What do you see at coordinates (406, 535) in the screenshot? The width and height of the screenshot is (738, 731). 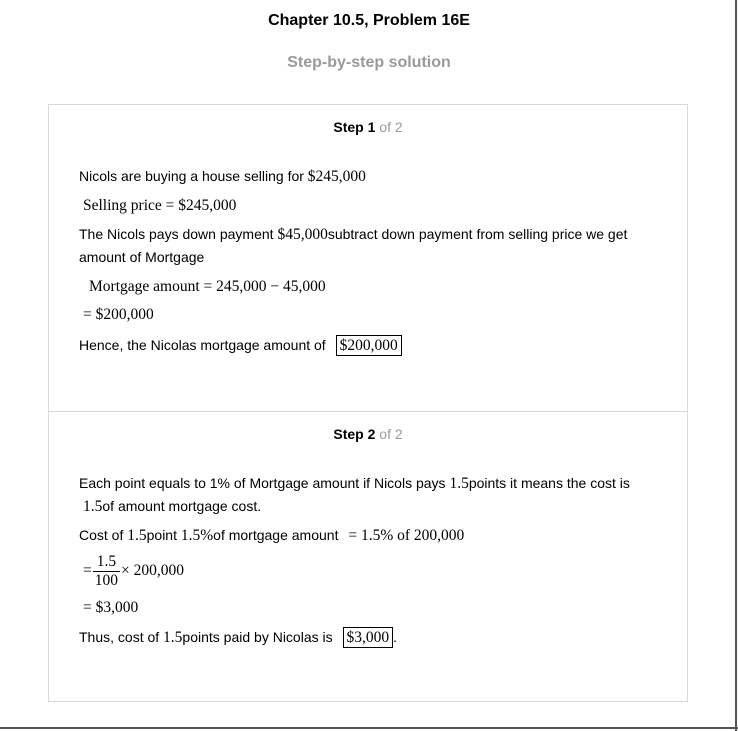 I see `math: = 1.5% of 200,000` at bounding box center [406, 535].